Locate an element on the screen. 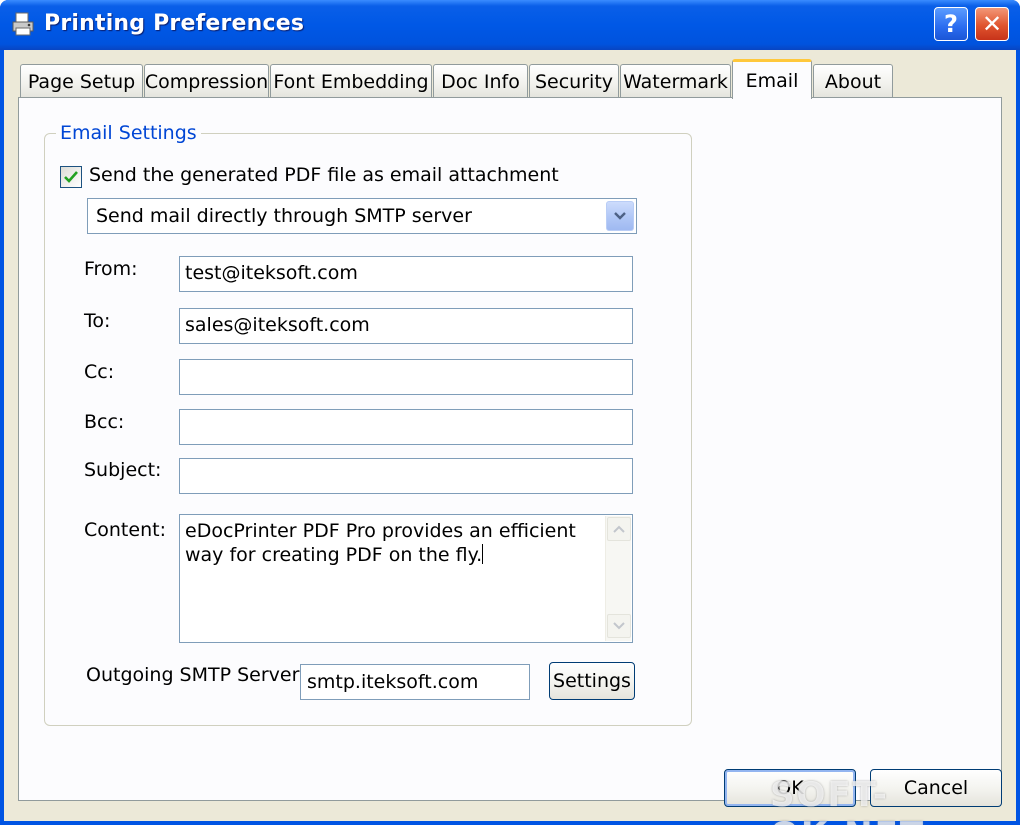 This screenshot has height=825, width=1020. cc-label: Cc: is located at coordinates (99, 372).